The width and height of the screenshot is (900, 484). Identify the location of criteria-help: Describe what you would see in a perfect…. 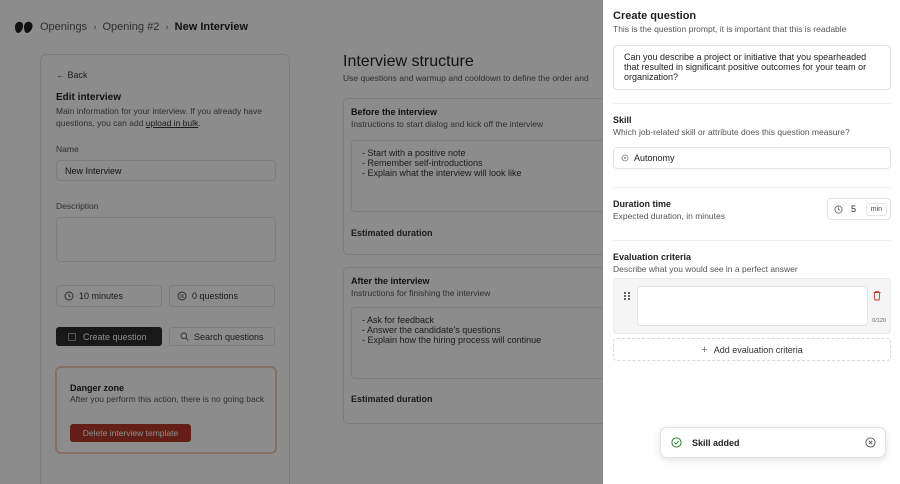
(705, 269).